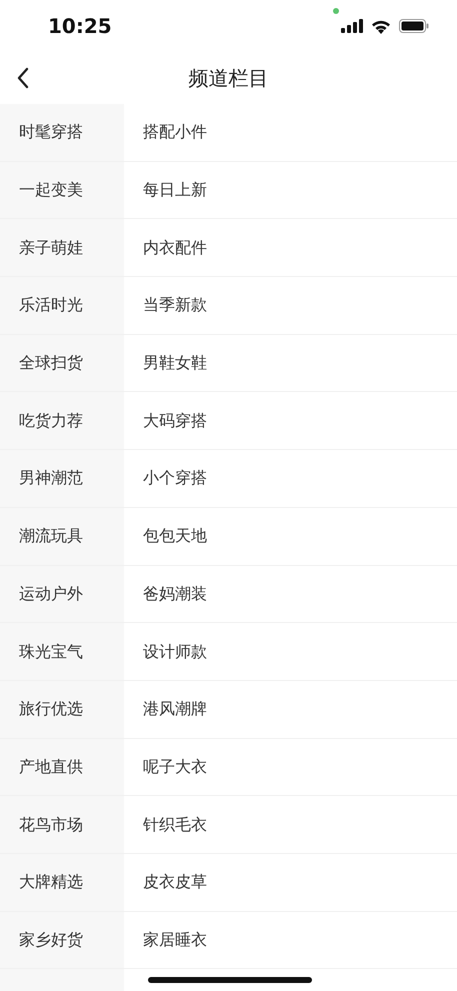 The height and width of the screenshot is (991, 457). I want to click on category-item: 男神潮范, so click(62, 478).